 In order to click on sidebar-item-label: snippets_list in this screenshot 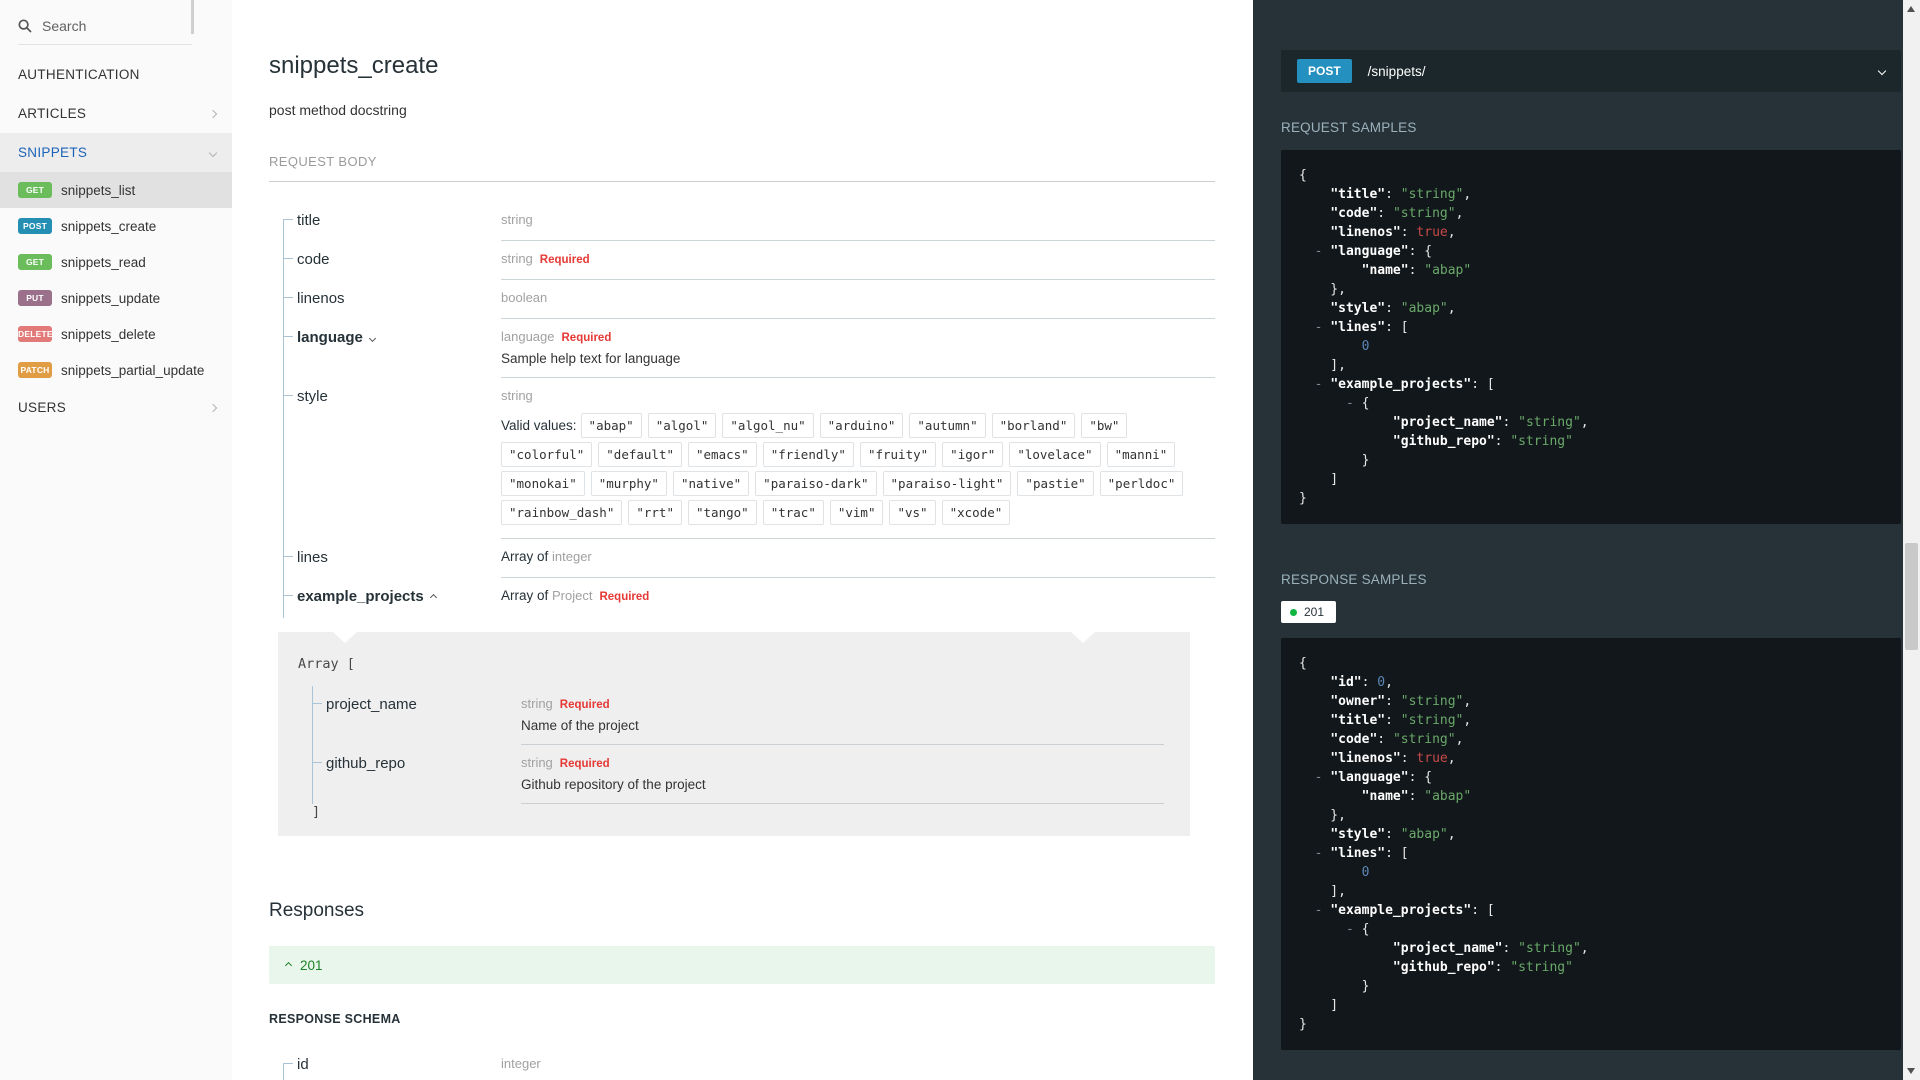, I will do `click(98, 190)`.